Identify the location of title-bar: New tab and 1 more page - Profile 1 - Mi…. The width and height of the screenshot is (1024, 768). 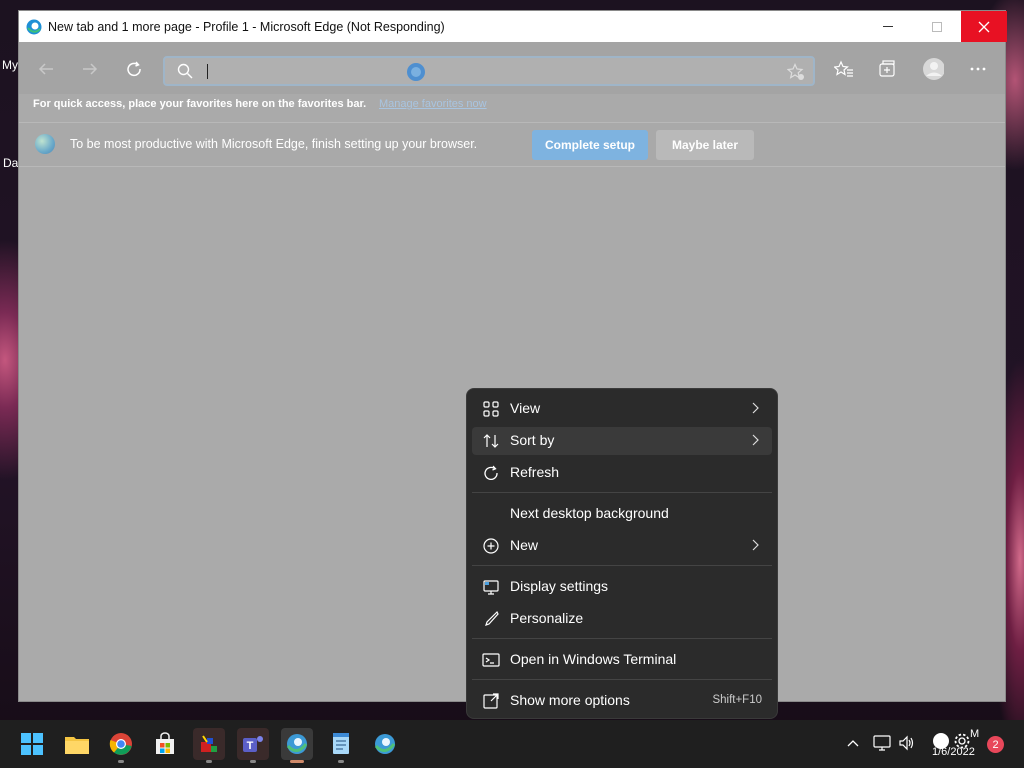
(513, 26).